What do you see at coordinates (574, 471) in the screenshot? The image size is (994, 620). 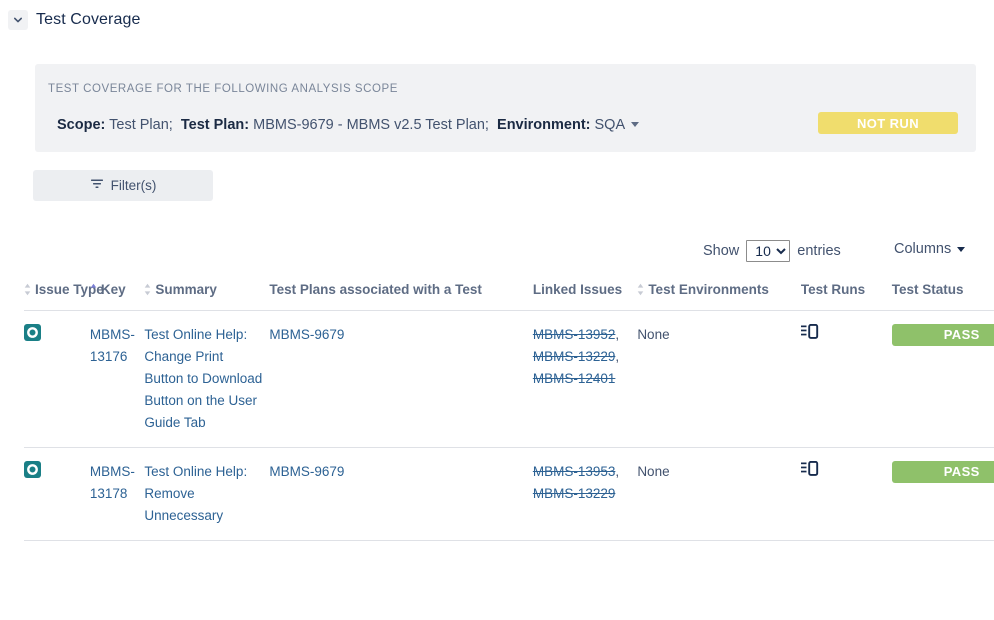 I see `linked-issue-link: MBMS-13953` at bounding box center [574, 471].